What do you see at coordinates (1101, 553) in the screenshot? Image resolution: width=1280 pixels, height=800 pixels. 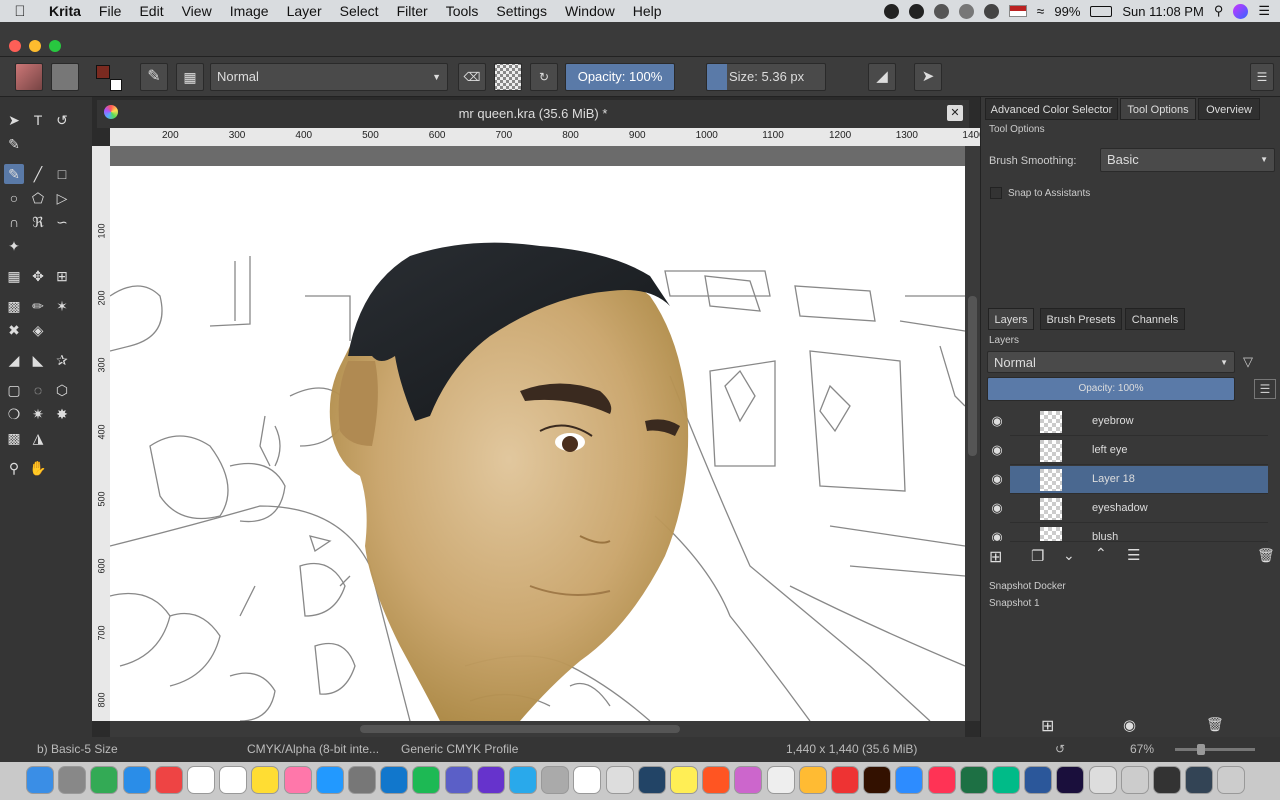 I see `move-layer-up-icon: ⌃` at bounding box center [1101, 553].